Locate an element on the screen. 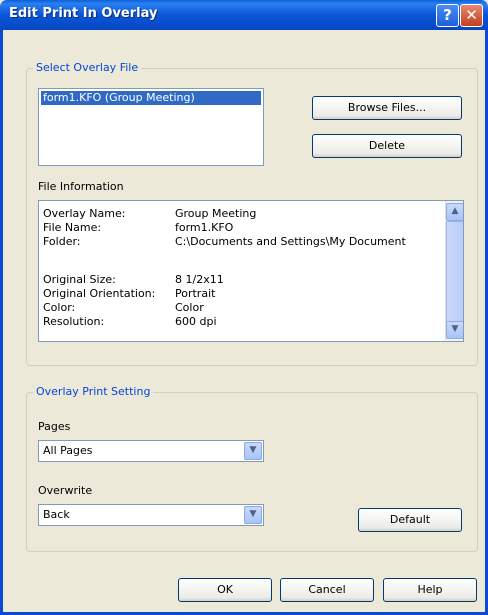  scroll-thumb is located at coordinates (454, 272).